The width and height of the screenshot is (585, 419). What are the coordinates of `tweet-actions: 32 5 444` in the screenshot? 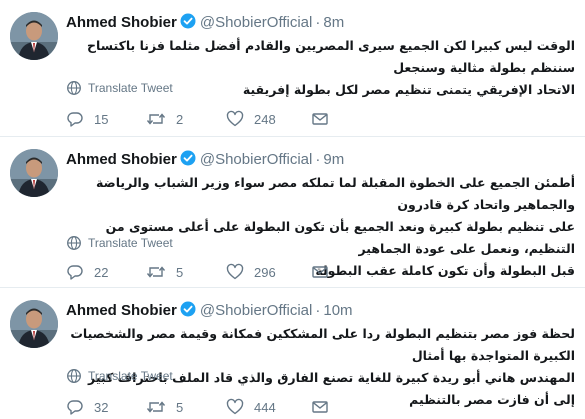 It's located at (216, 408).